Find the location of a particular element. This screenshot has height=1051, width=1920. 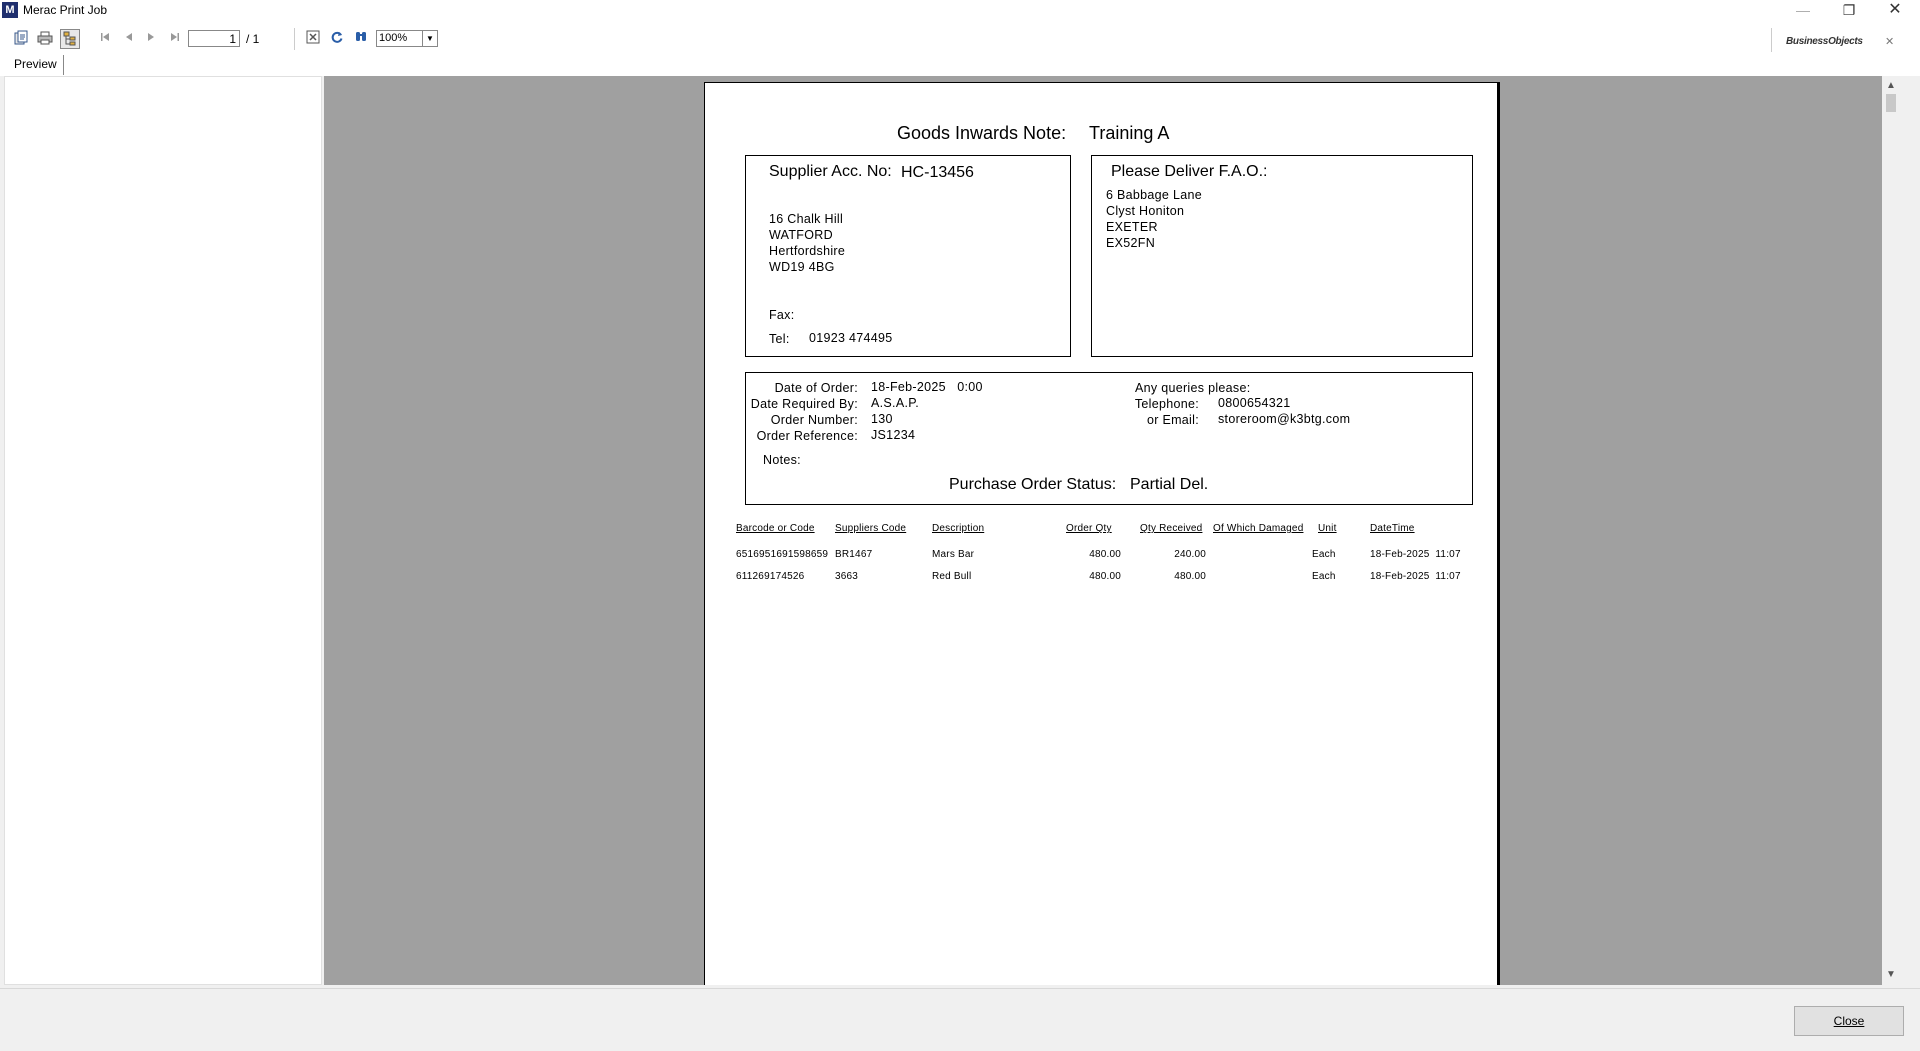

title-bar: M Merac Print Job — ❐ ✕ is located at coordinates (960, 11).